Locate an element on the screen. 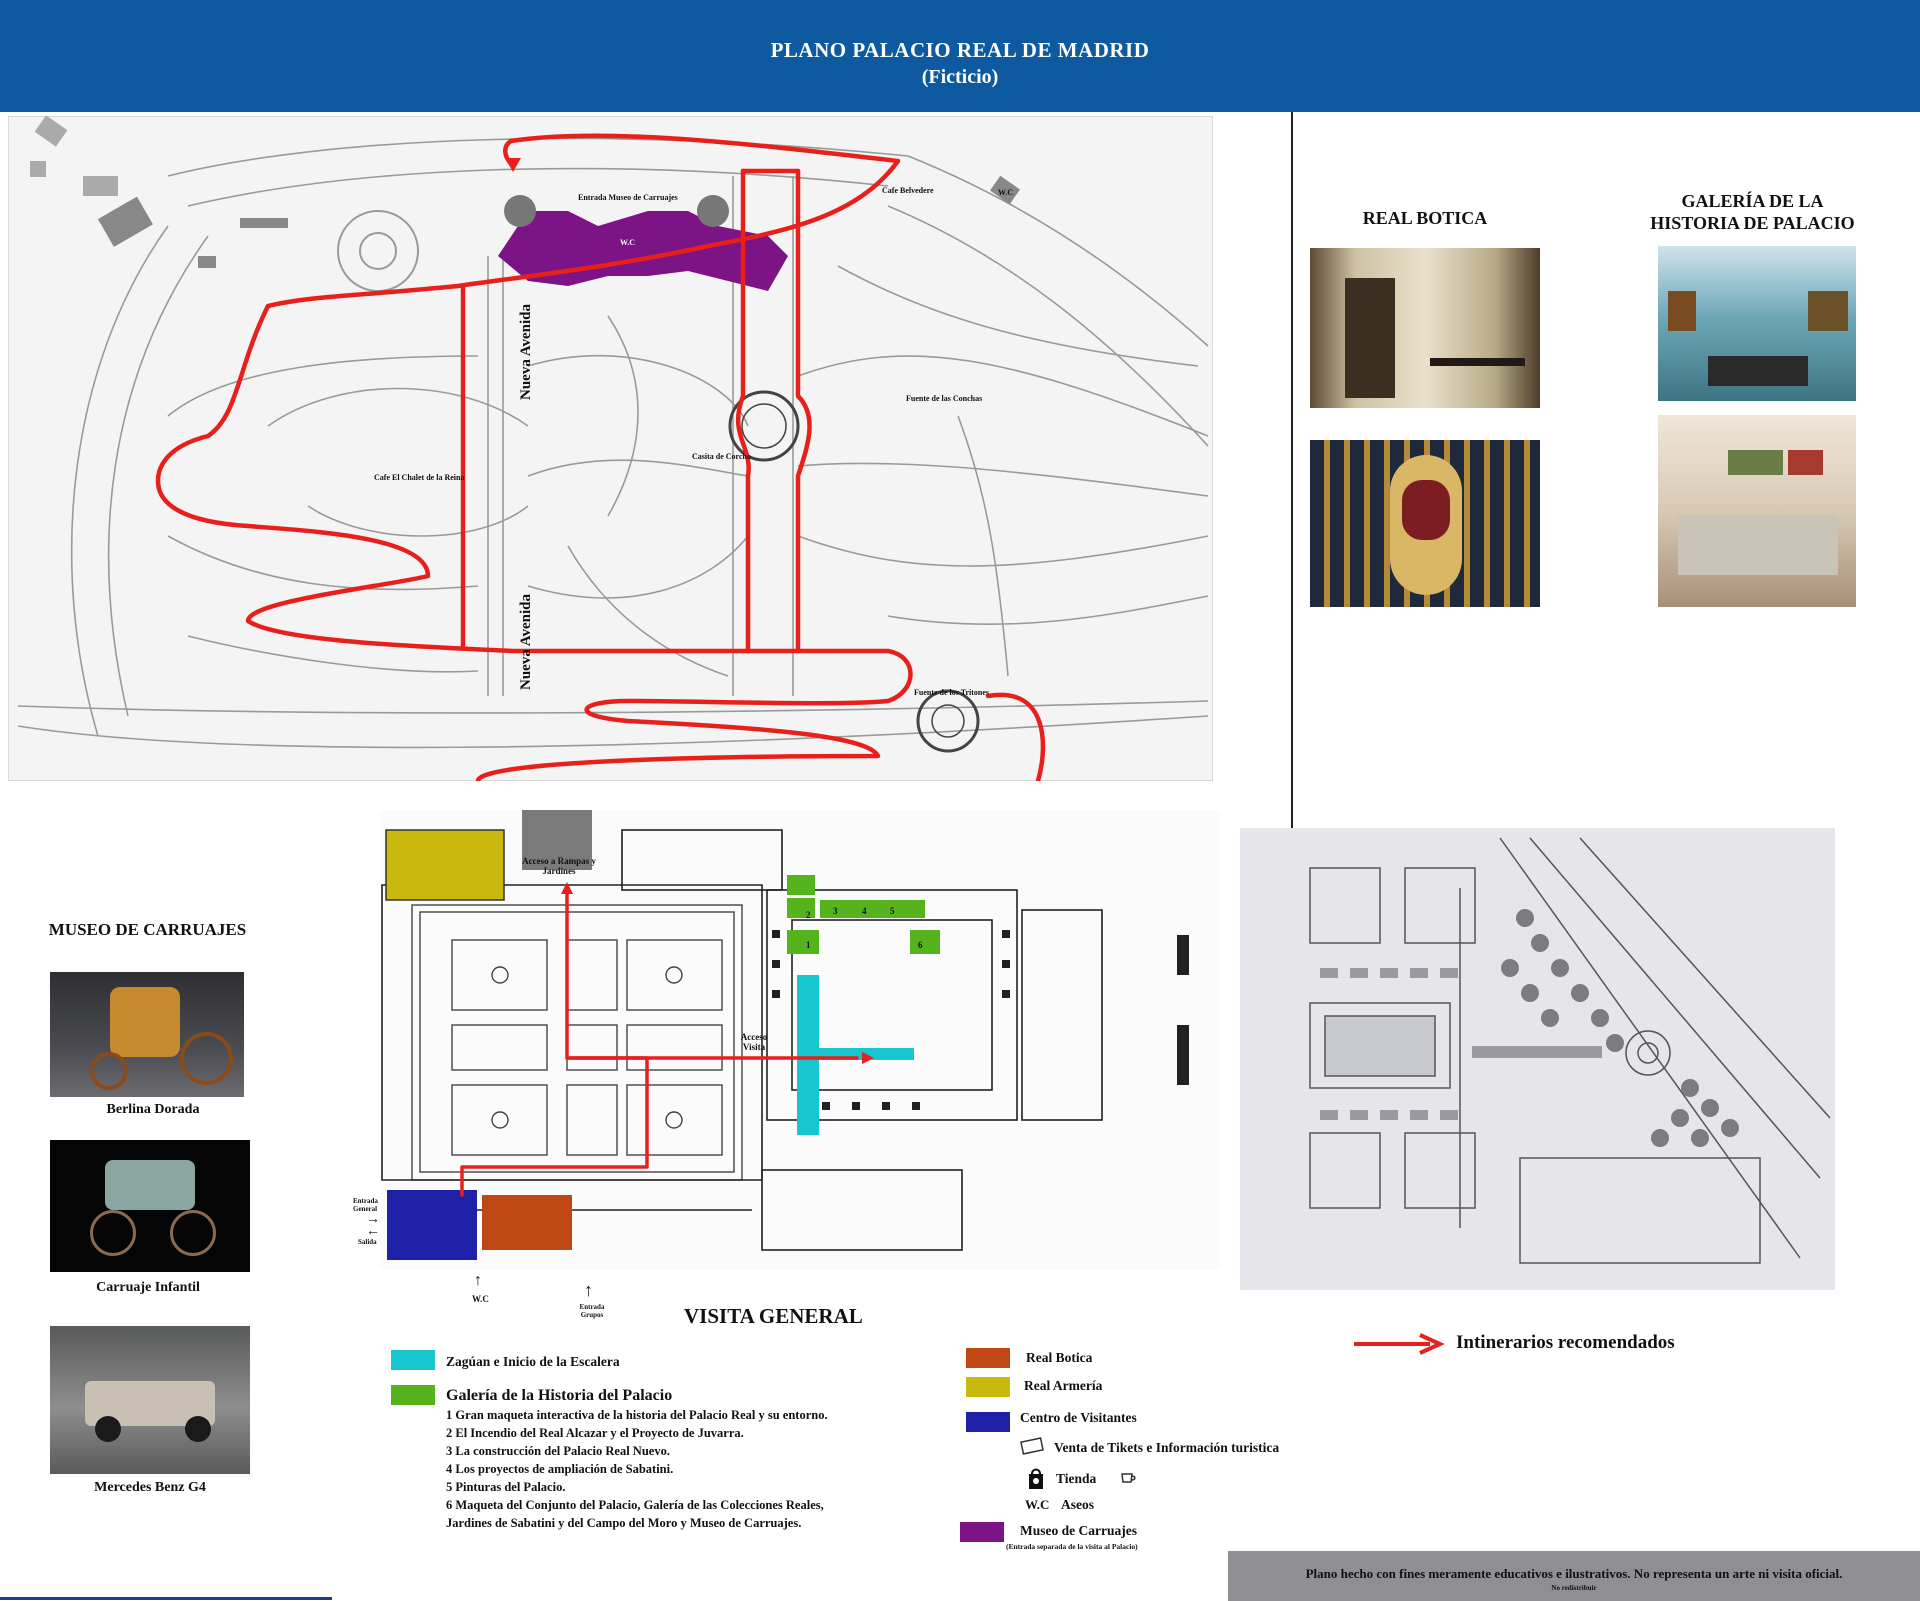 This screenshot has width=1920, height=1601. palace-map is located at coordinates (806, 1040).